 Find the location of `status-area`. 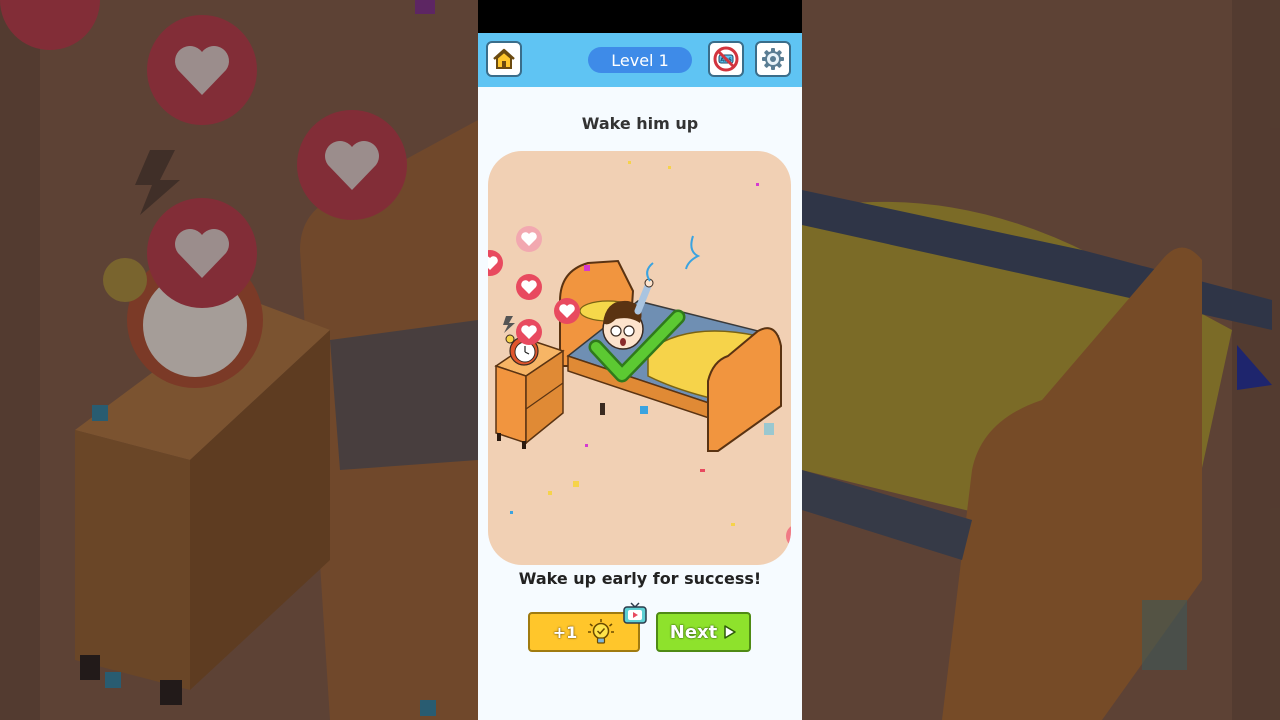

status-area is located at coordinates (640, 16).